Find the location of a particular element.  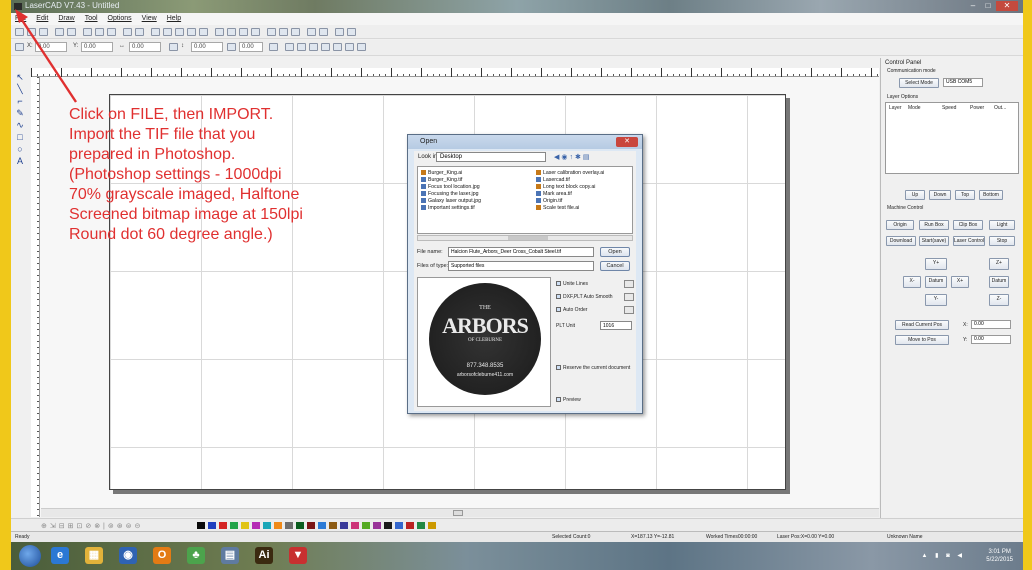

unite-lines-option: Unite Lines is located at coordinates (572, 284).